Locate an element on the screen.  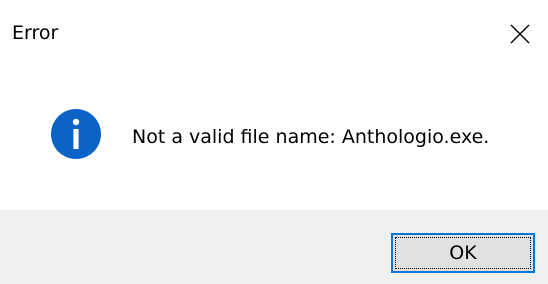
ok-button: OK is located at coordinates (463, 253).